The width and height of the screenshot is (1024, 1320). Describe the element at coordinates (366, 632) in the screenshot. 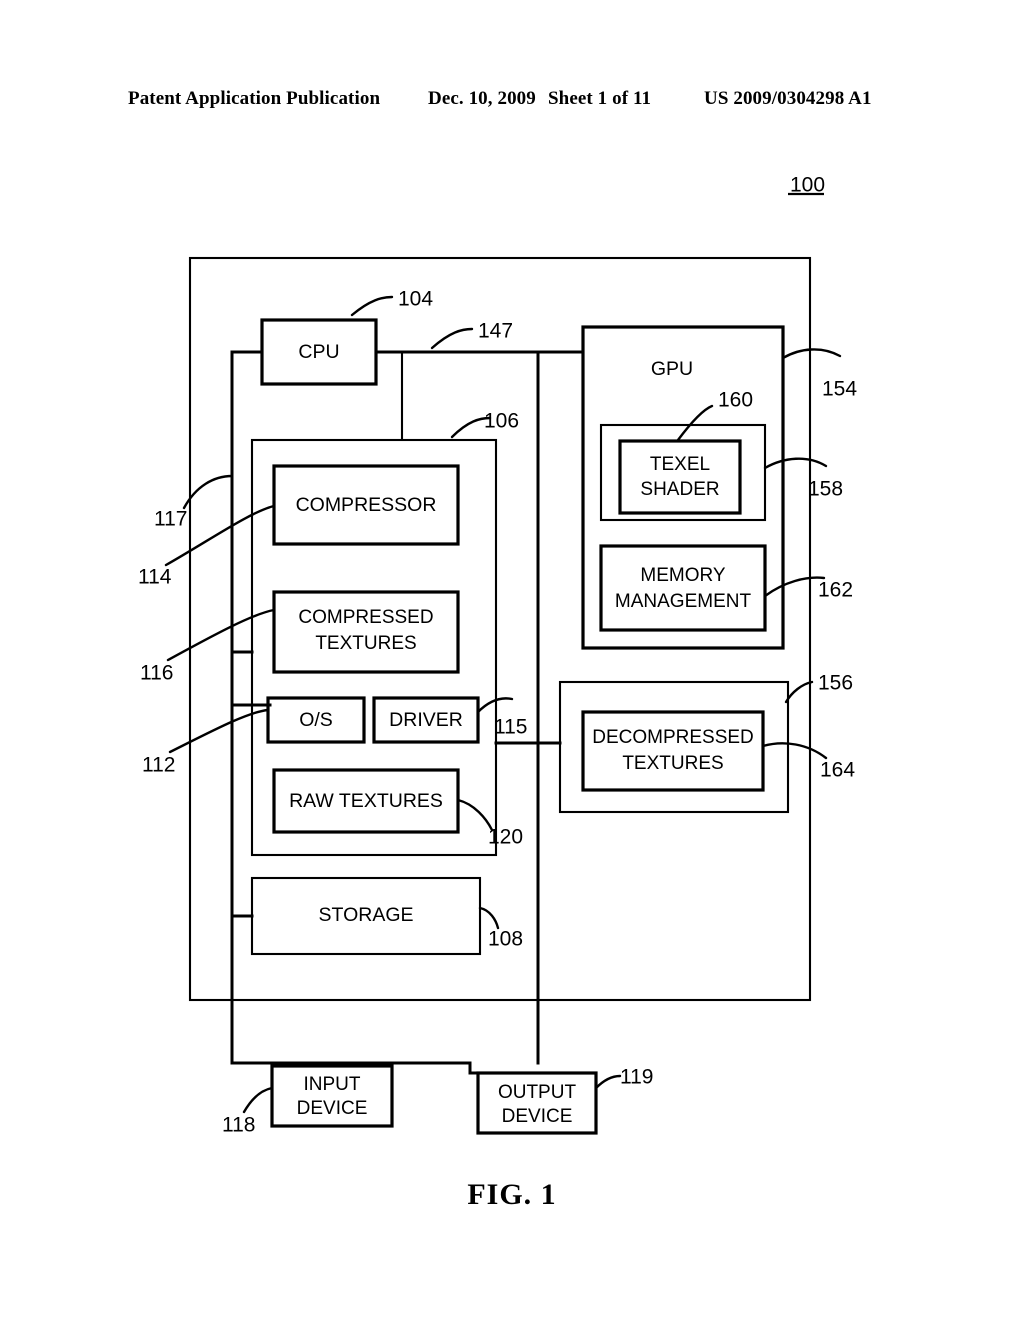

I see `block-compressed-textures` at that location.